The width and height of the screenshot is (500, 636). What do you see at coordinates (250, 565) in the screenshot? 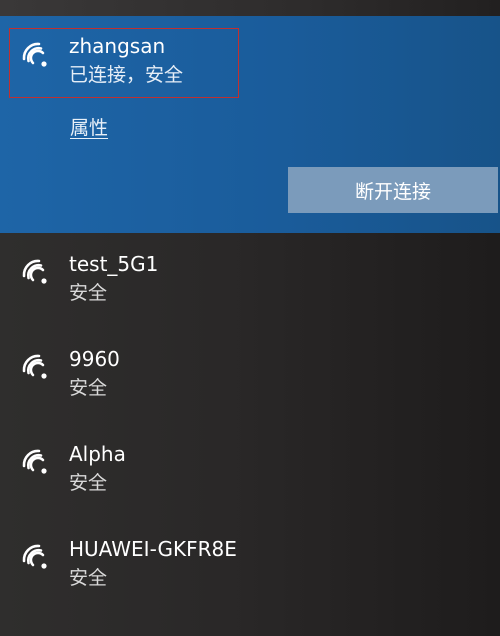
I see `network-item-huawei-gkfr8e: HUAWEI-GKFR8E 安全` at bounding box center [250, 565].